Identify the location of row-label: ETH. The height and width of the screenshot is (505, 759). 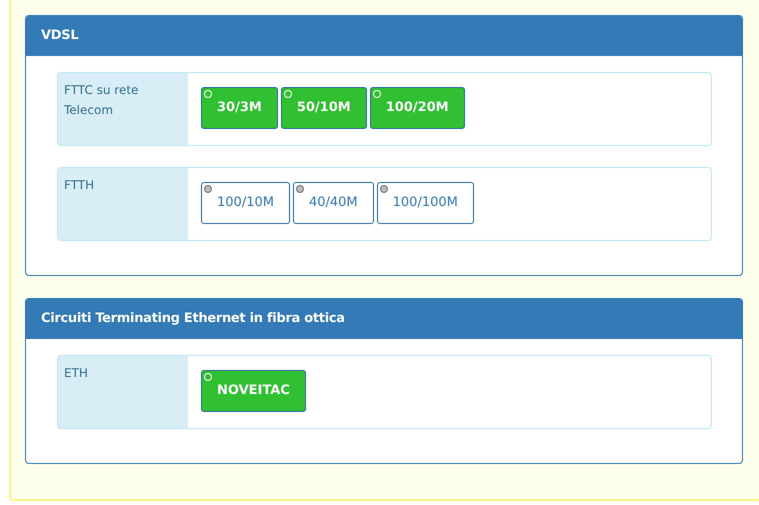
(123, 392).